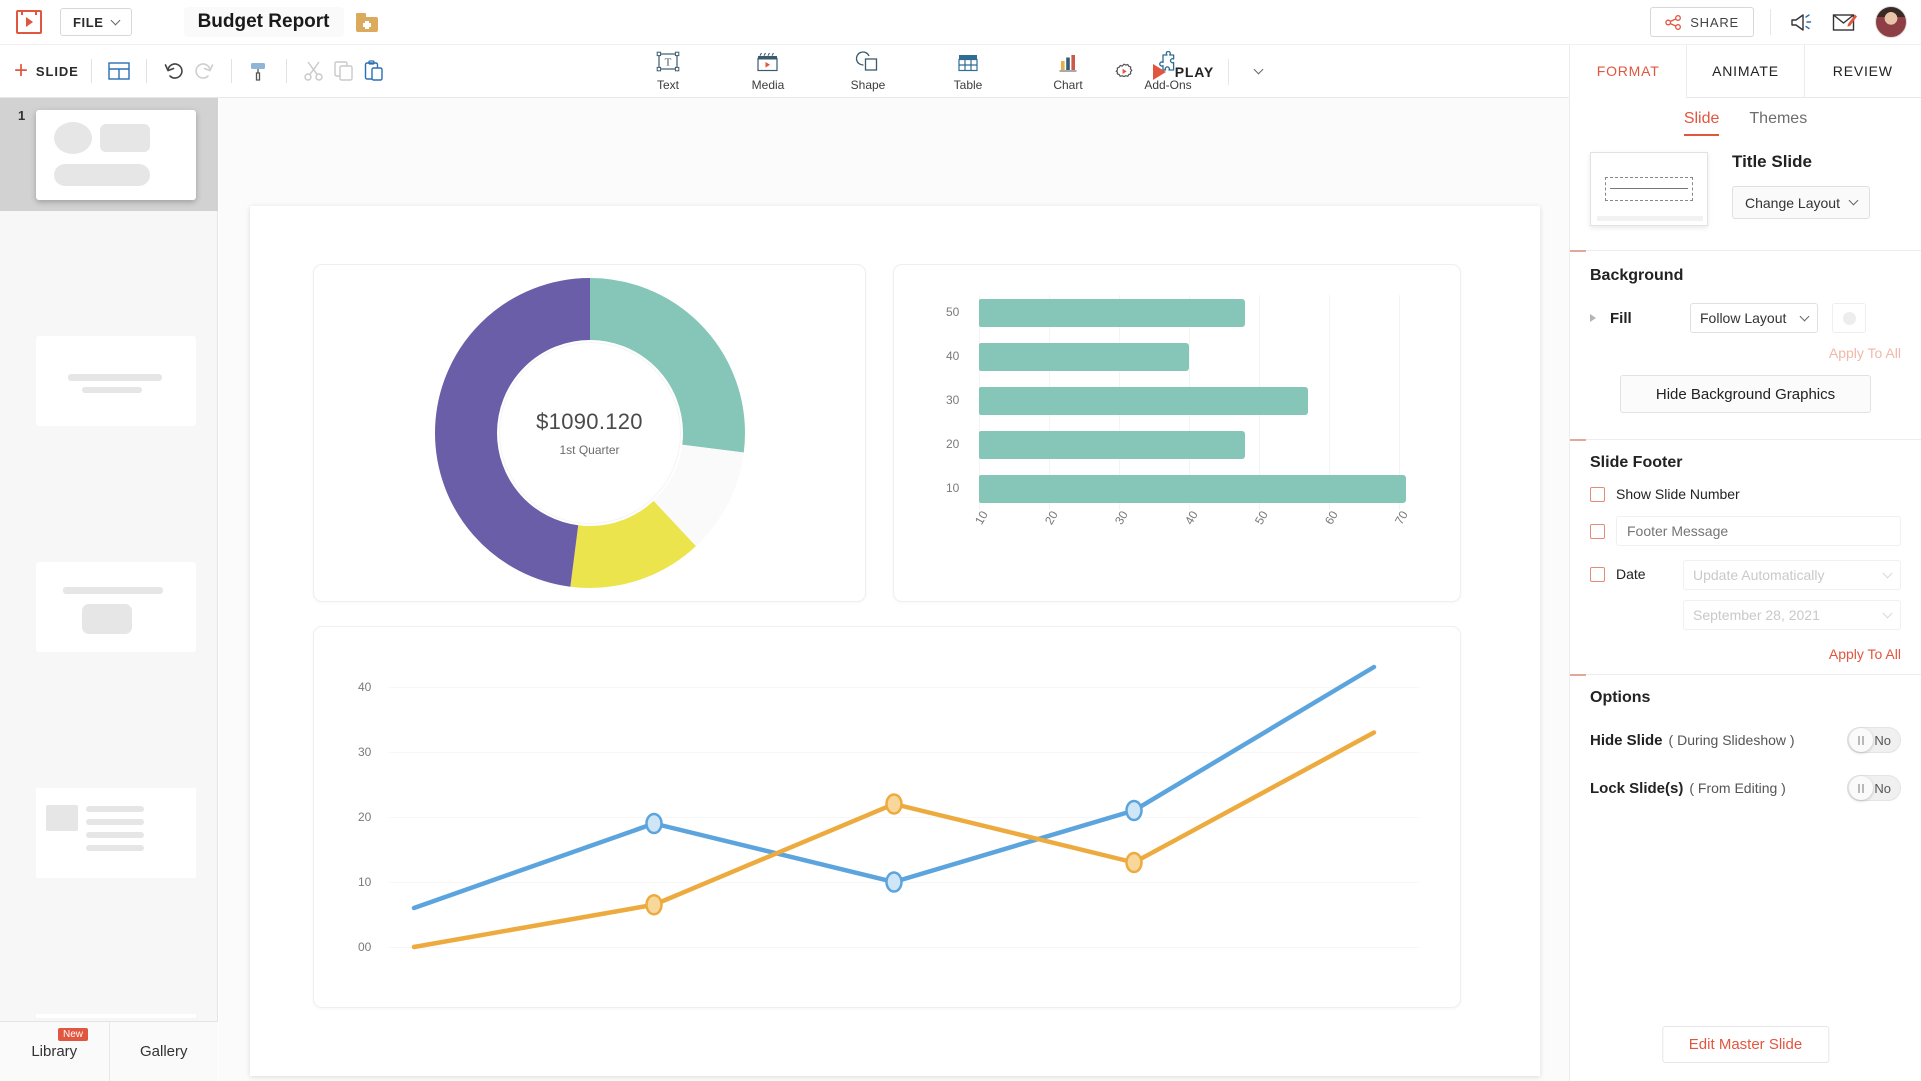  I want to click on insert-media-button: Media, so click(768, 71).